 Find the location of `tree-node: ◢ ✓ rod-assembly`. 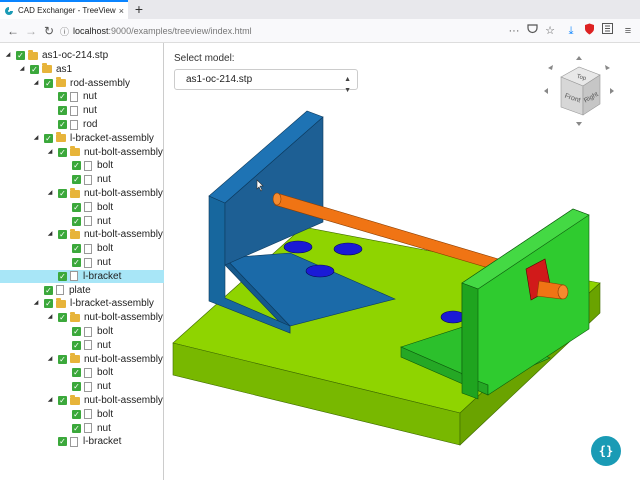

tree-node: ◢ ✓ rod-assembly is located at coordinates (82, 83).